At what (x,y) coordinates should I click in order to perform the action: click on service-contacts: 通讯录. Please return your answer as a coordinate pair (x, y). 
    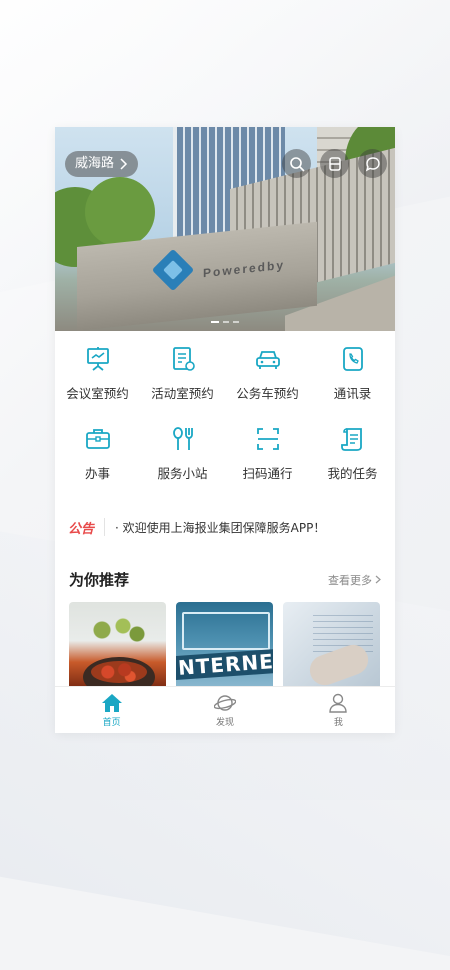
    Looking at the image, I should click on (352, 375).